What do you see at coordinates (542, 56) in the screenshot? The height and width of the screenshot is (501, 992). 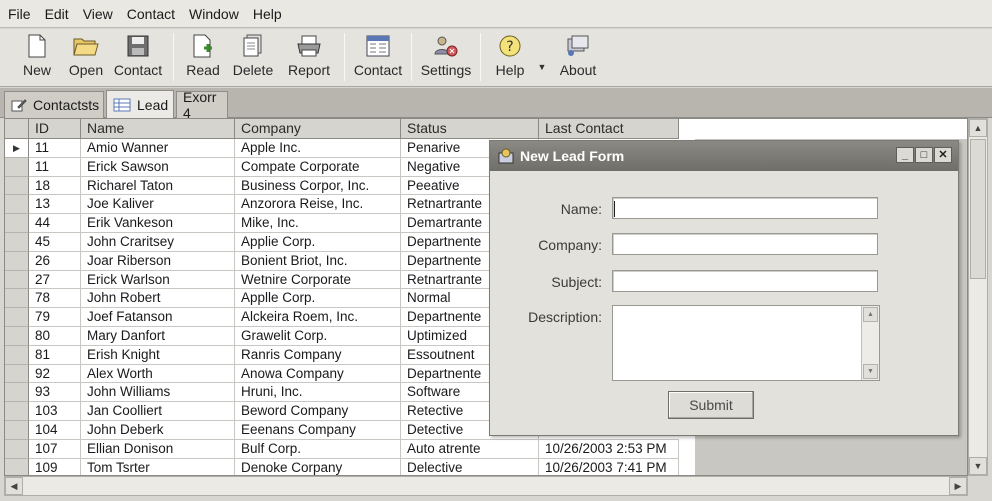 I see `help-dropdown-arrow: ▼` at bounding box center [542, 56].